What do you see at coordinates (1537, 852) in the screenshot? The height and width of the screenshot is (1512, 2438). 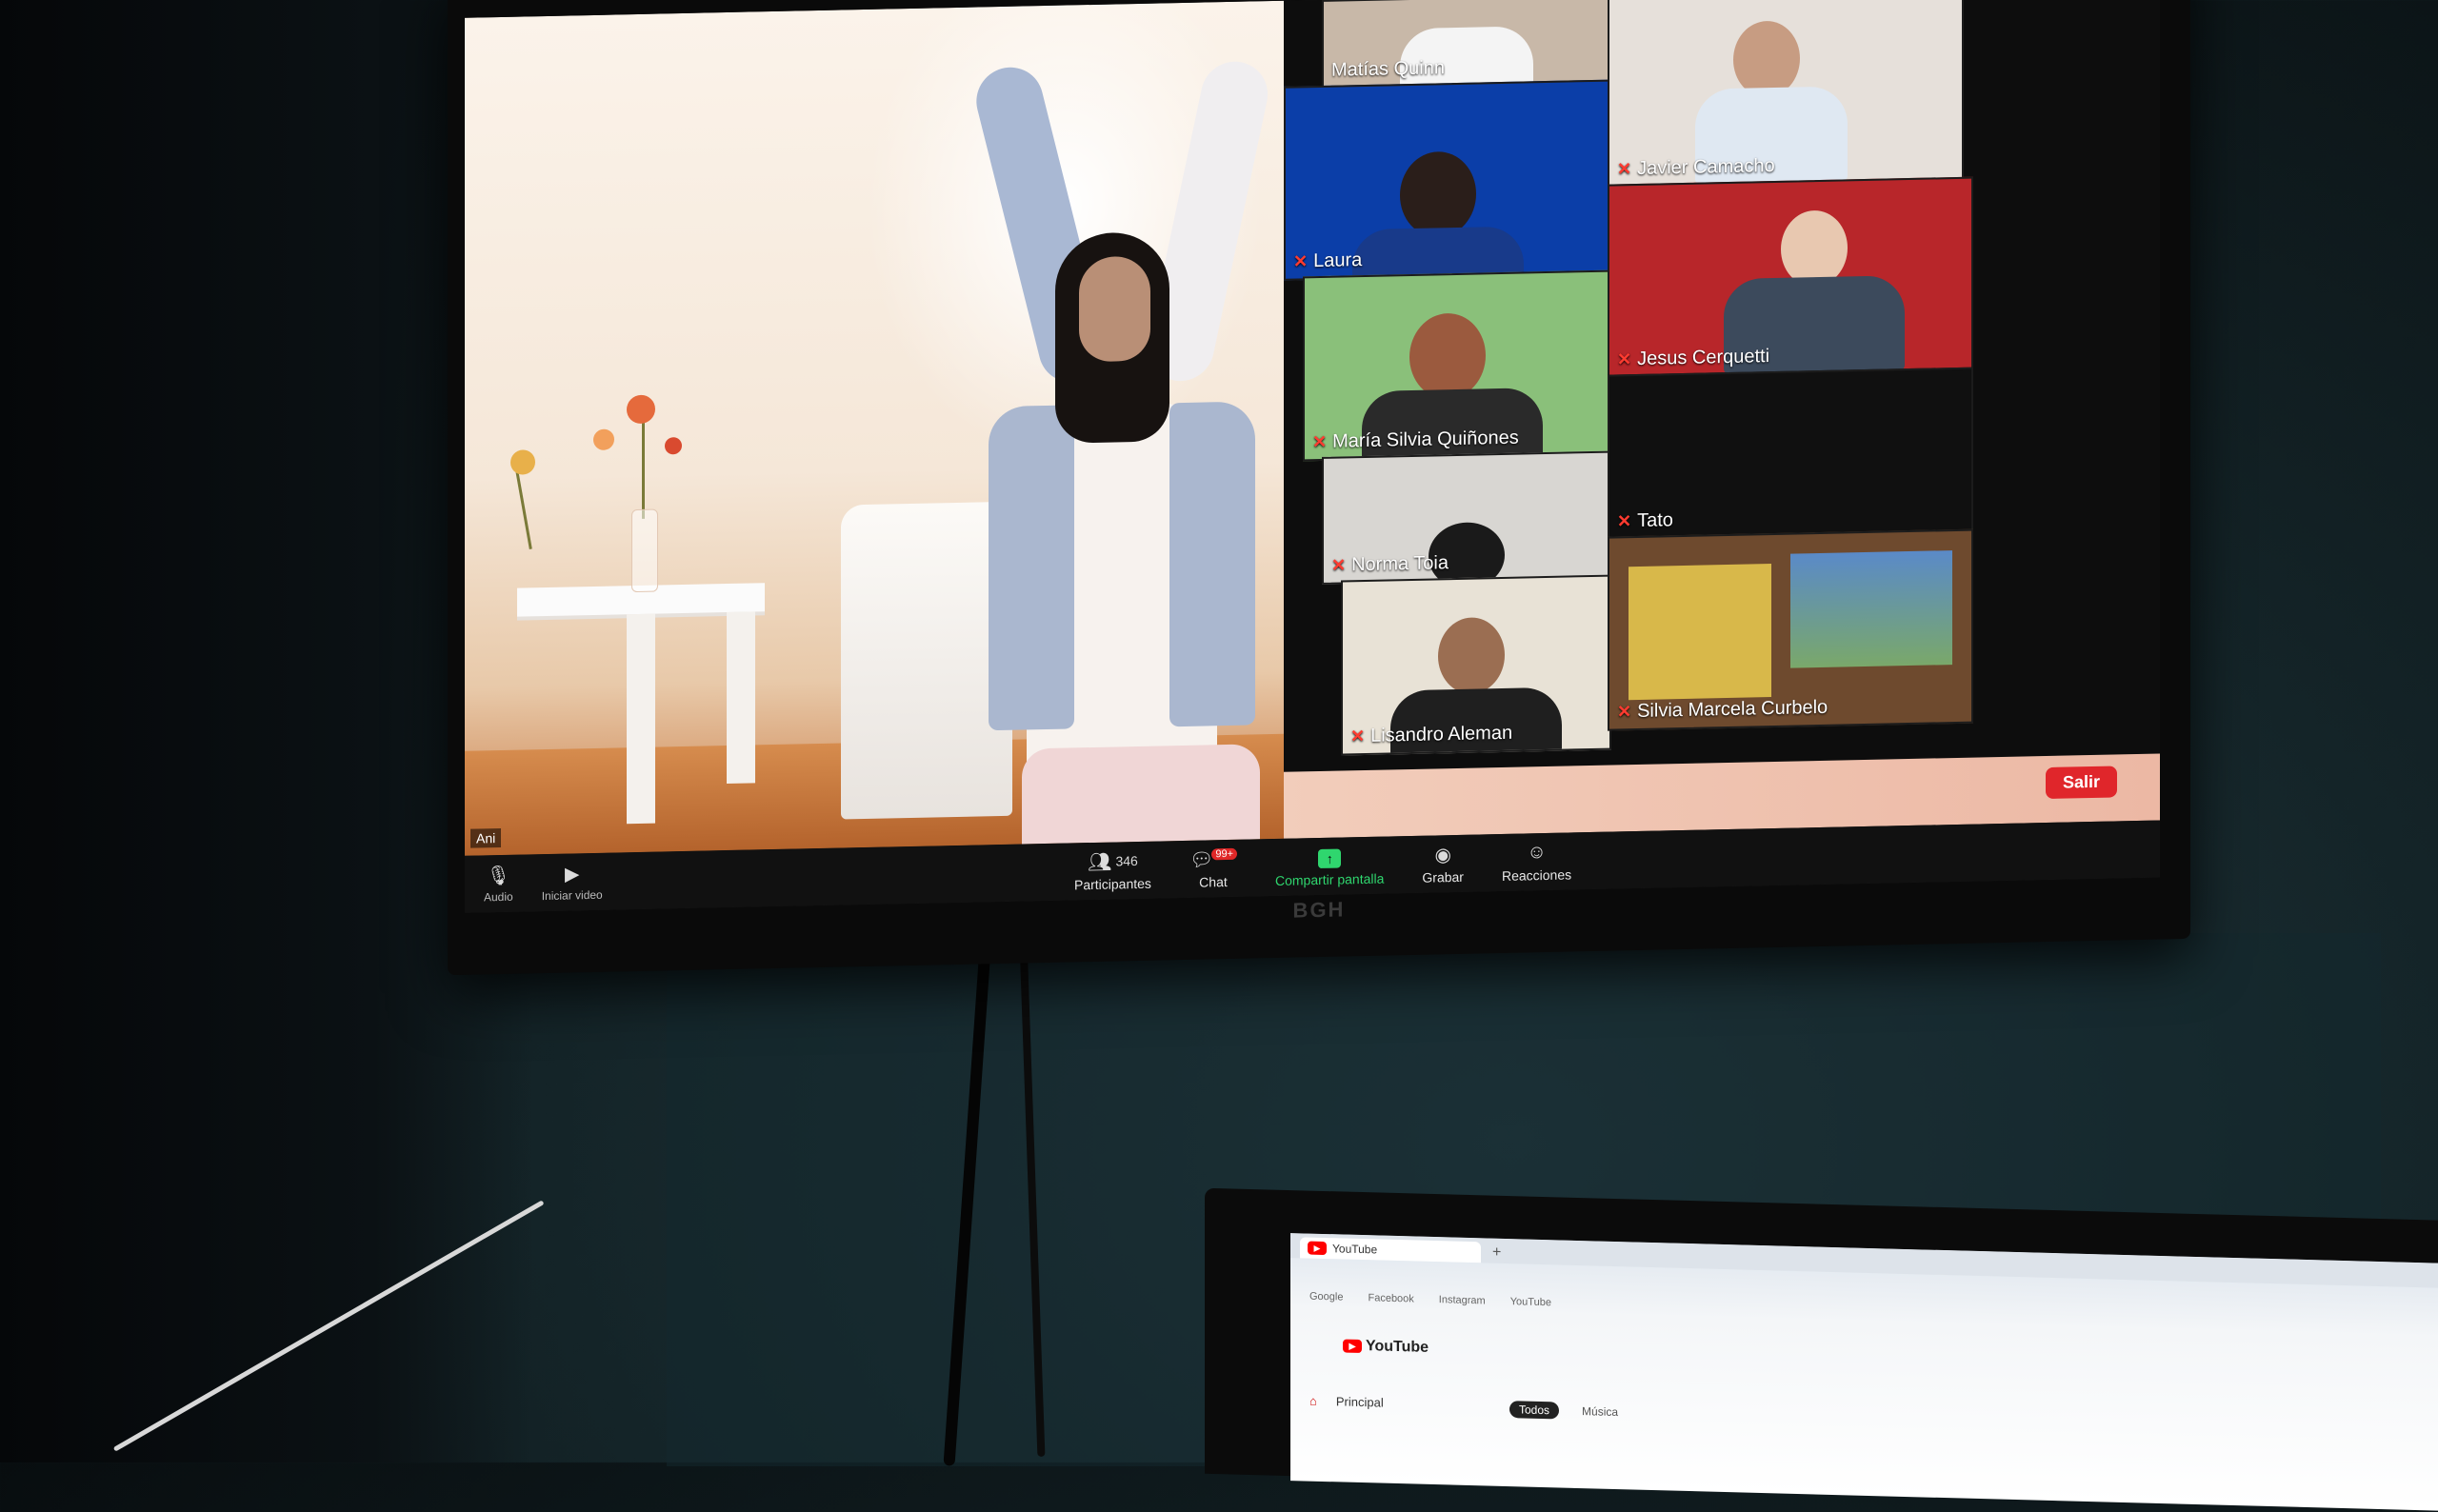 I see `reactions-icon: ☺` at bounding box center [1537, 852].